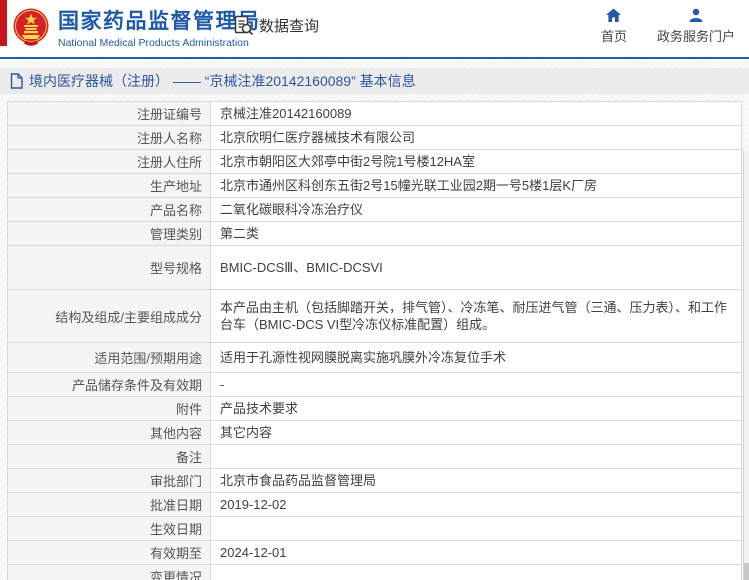  What do you see at coordinates (298, 480) in the screenshot?
I see `field-value: 北京市食品药品监督管理局` at bounding box center [298, 480].